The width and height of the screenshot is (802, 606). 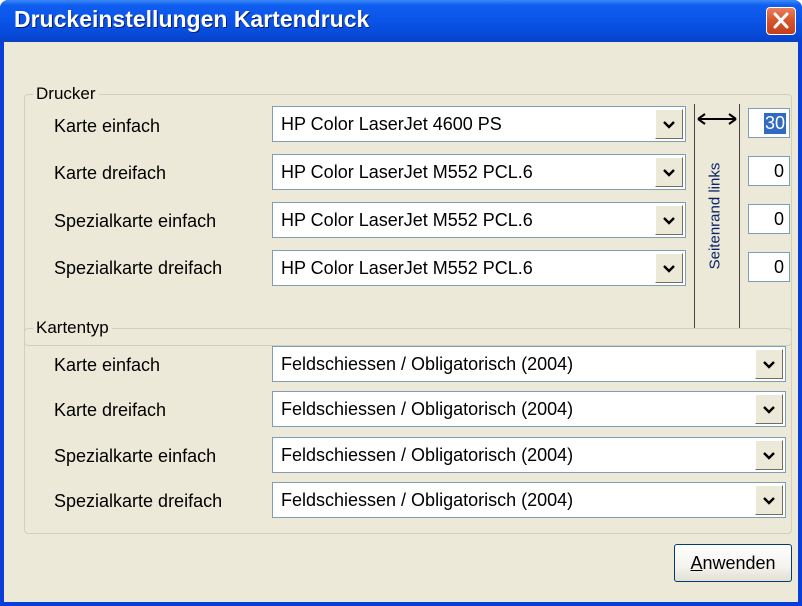 What do you see at coordinates (66, 94) in the screenshot?
I see `printer-group-label: Drucker` at bounding box center [66, 94].